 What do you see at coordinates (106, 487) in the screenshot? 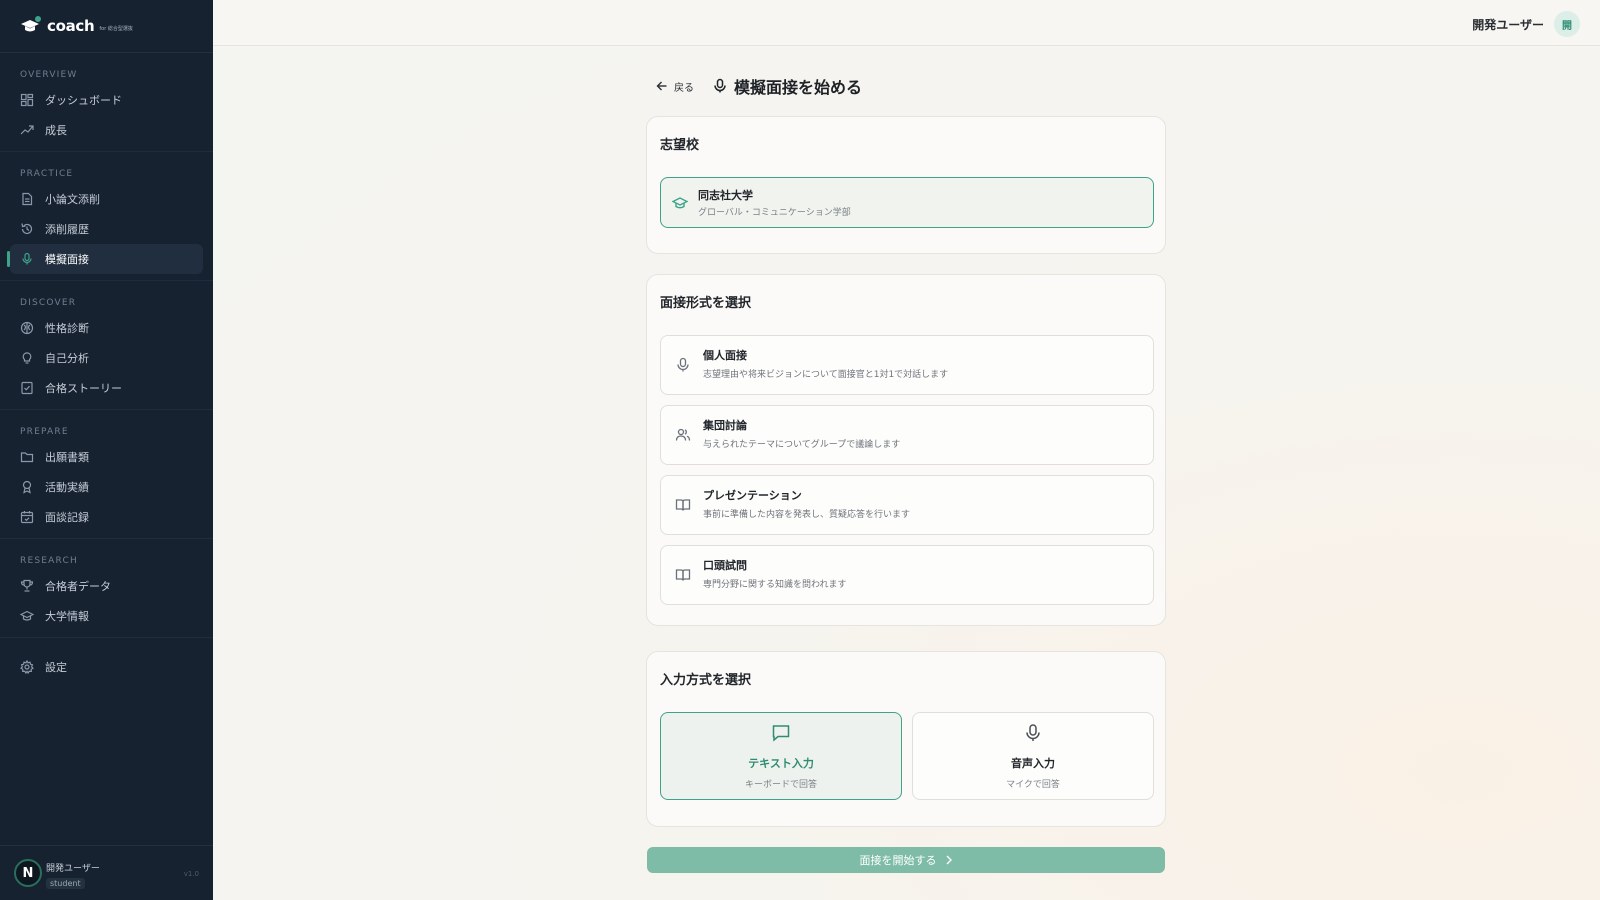
I see `sidebar-item-activities: 活動実績` at bounding box center [106, 487].